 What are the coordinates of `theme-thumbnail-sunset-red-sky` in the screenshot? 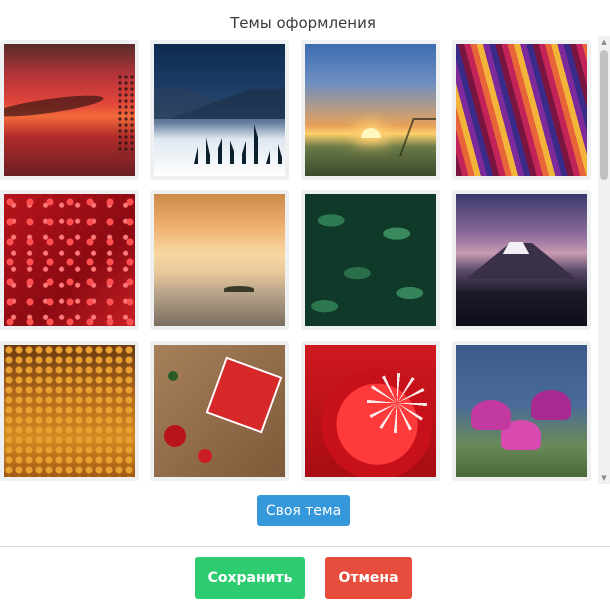 It's located at (69, 110).